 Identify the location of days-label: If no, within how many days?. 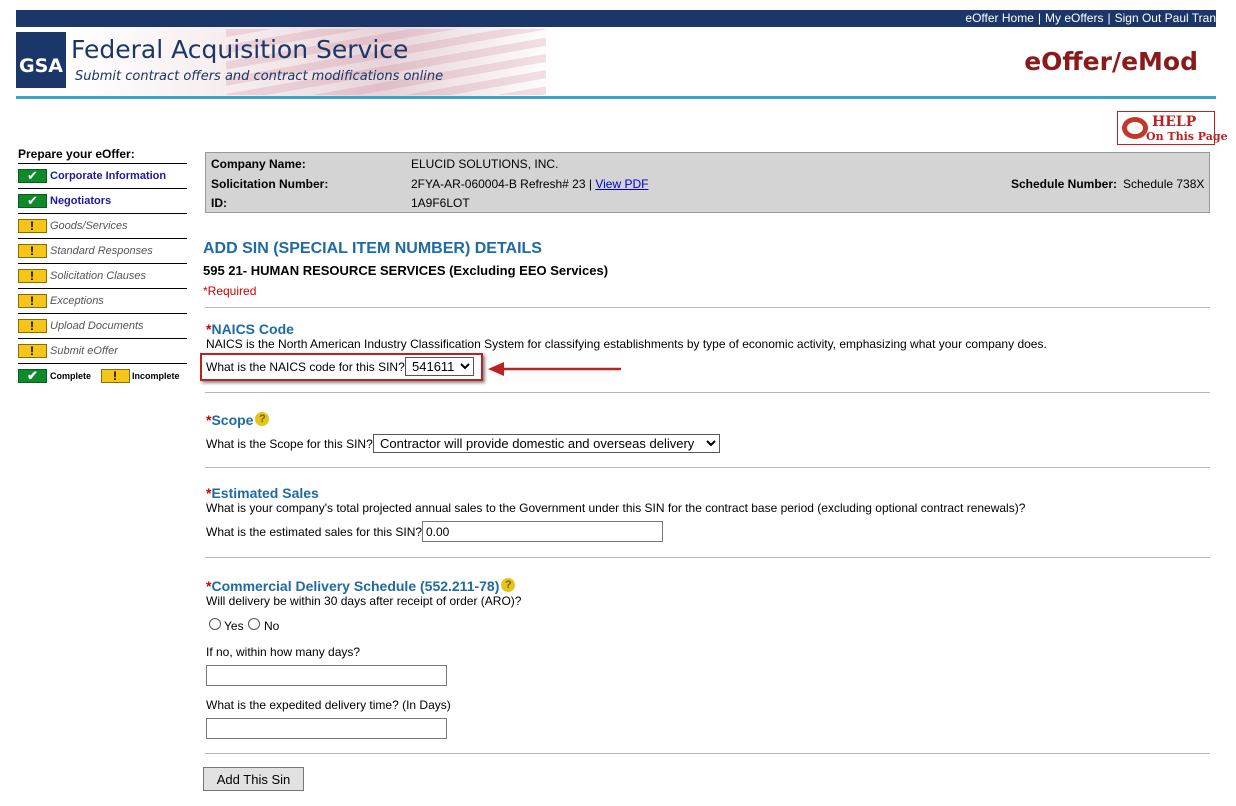
(283, 652).